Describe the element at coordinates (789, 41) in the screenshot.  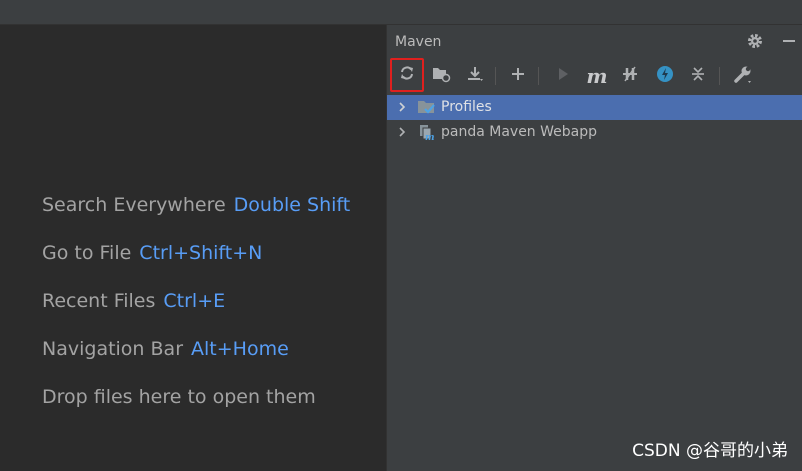
I see `minimize-icon` at that location.